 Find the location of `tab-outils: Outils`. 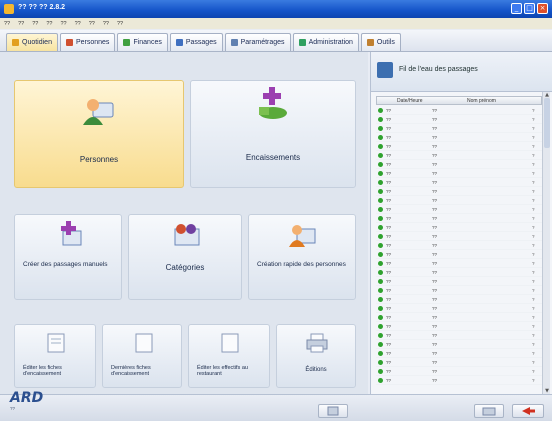

tab-outils: Outils is located at coordinates (380, 42).